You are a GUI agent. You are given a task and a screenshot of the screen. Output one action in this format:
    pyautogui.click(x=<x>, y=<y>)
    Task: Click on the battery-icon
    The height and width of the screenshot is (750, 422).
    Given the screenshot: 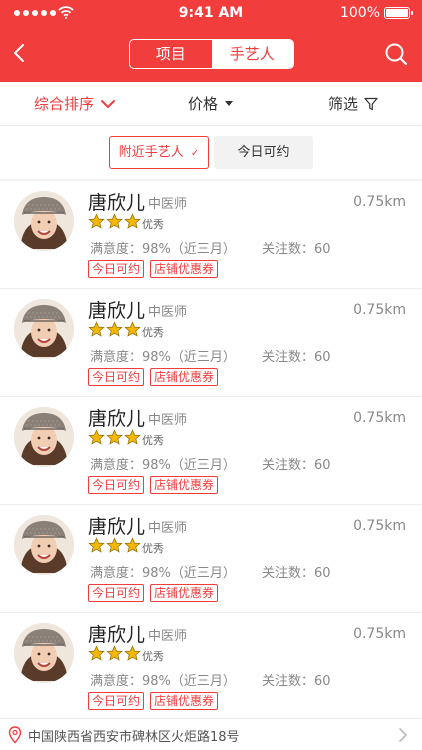 What is the action you would take?
    pyautogui.click(x=398, y=13)
    